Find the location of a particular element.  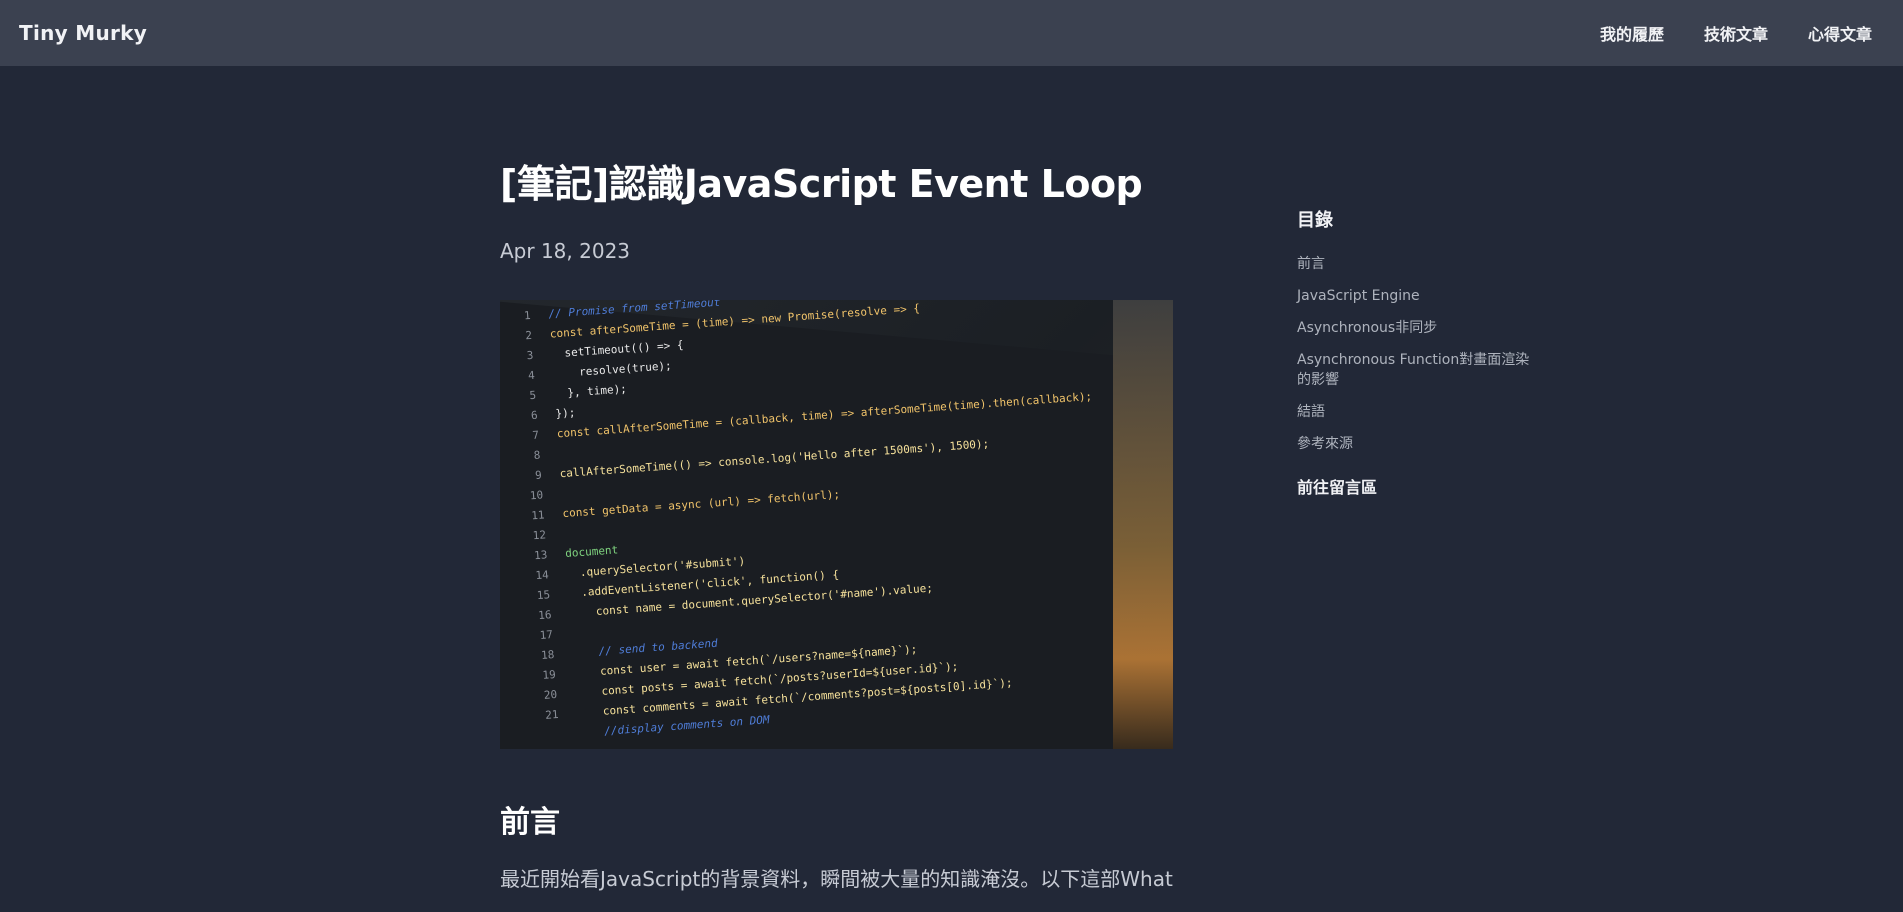

code-line-number: 3 is located at coordinates (530, 355).